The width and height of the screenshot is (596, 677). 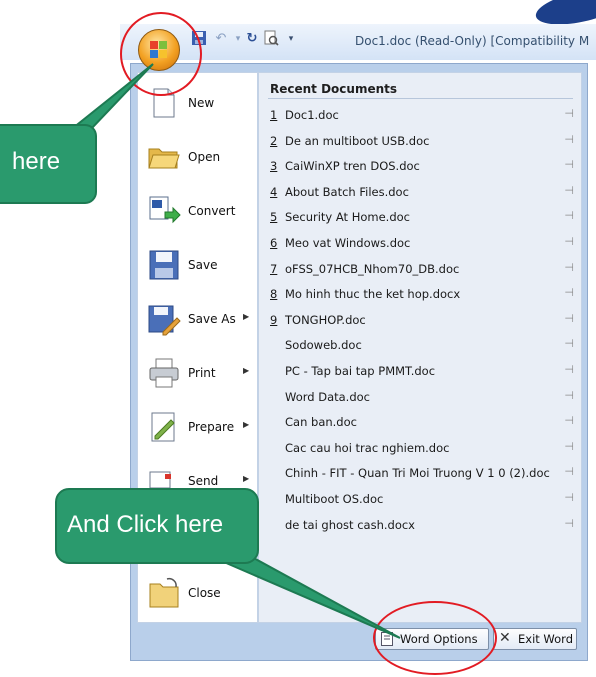 I want to click on callout-here-label: here, so click(x=36, y=161).